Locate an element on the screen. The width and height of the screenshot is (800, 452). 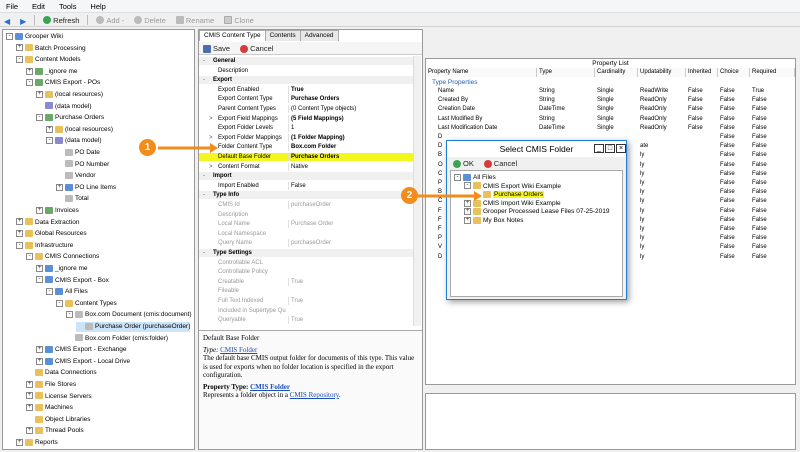
callout-1-badge: 1 is located at coordinates (147, 147).